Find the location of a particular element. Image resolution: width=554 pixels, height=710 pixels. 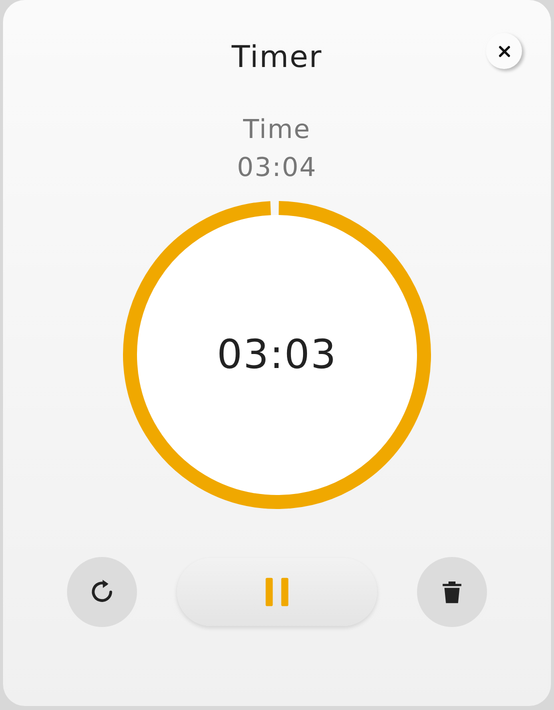

remaining-time: 03:03 is located at coordinates (277, 355).